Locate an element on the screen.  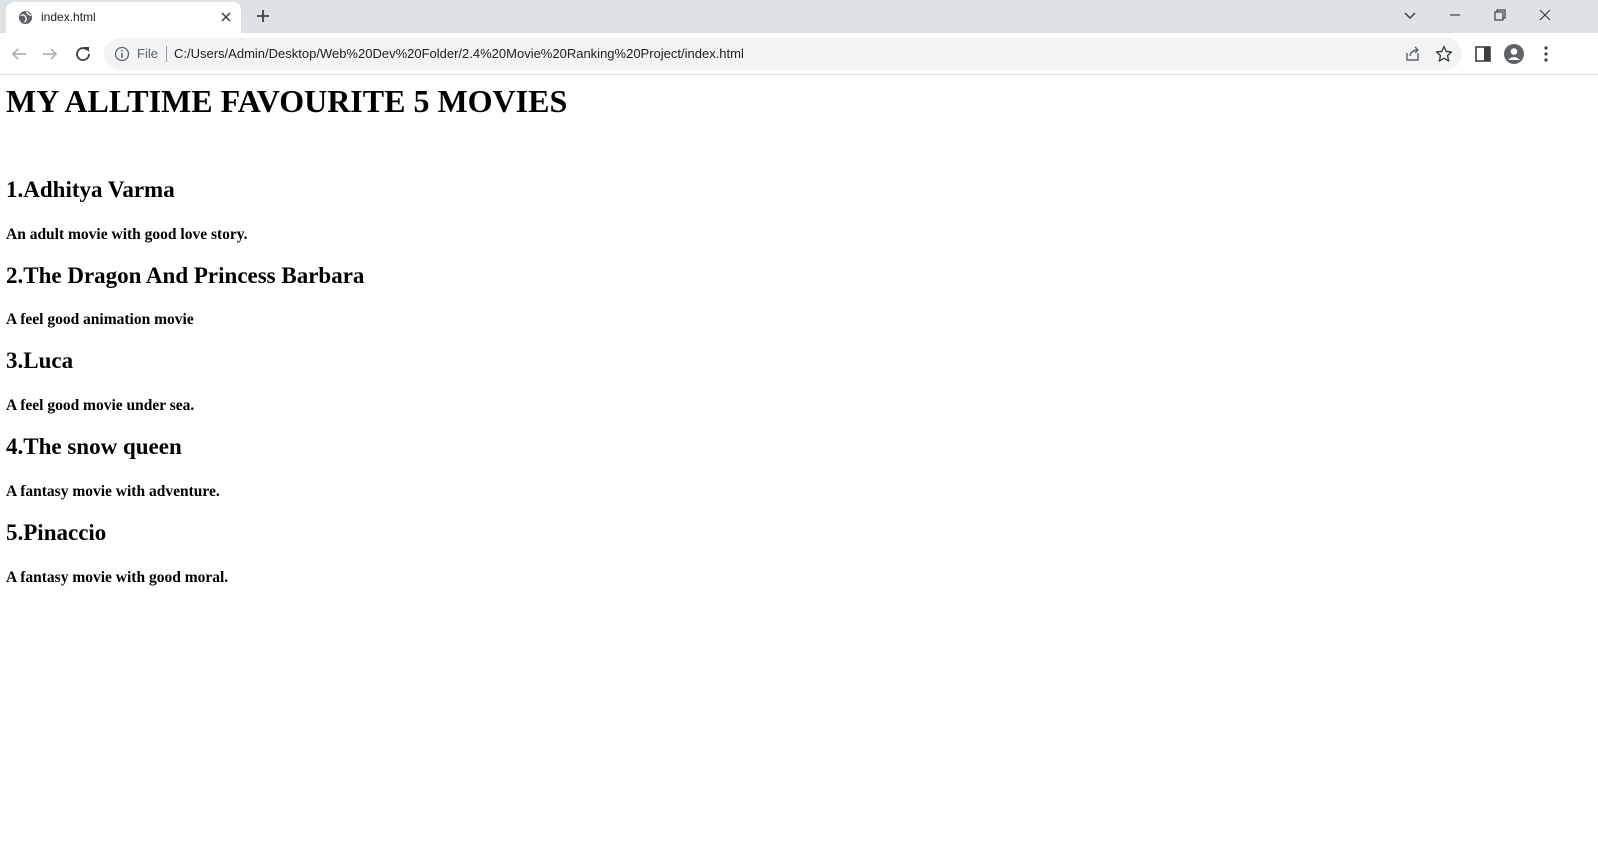
window-close-button is located at coordinates (1545, 15).